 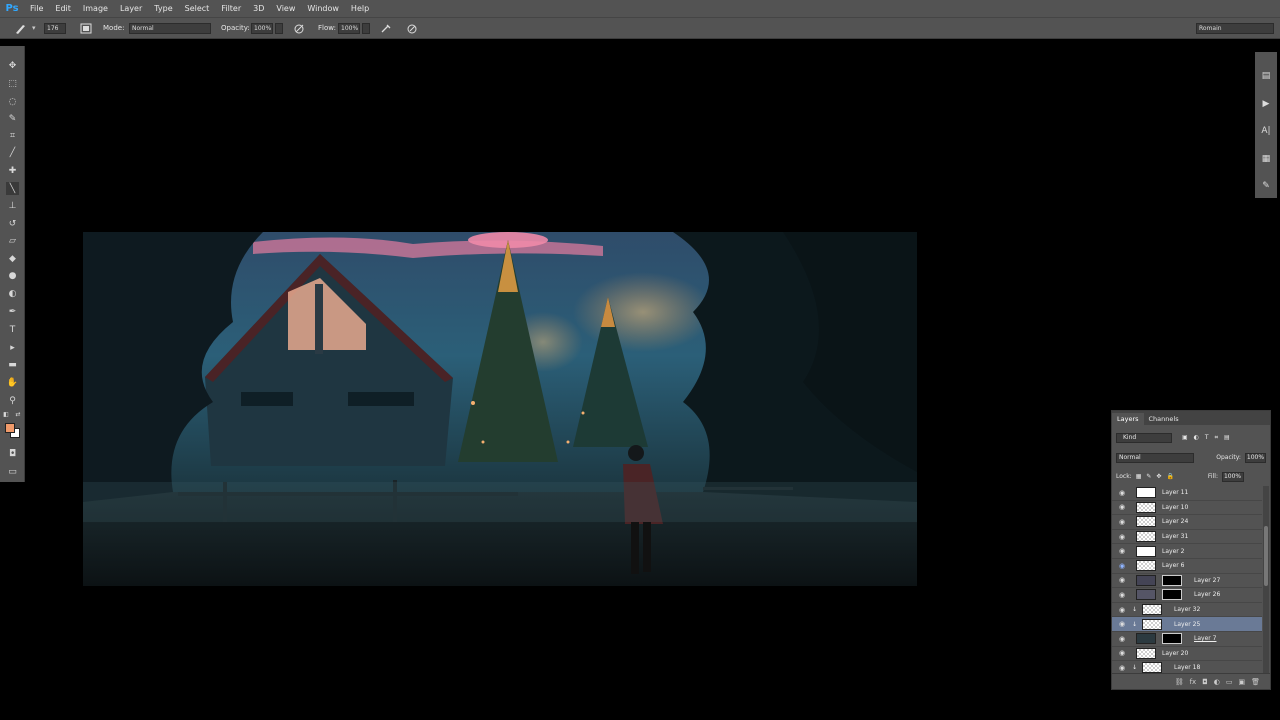 I want to click on layer-row: ◉ ↓ Layer 18, so click(x=1187, y=667).